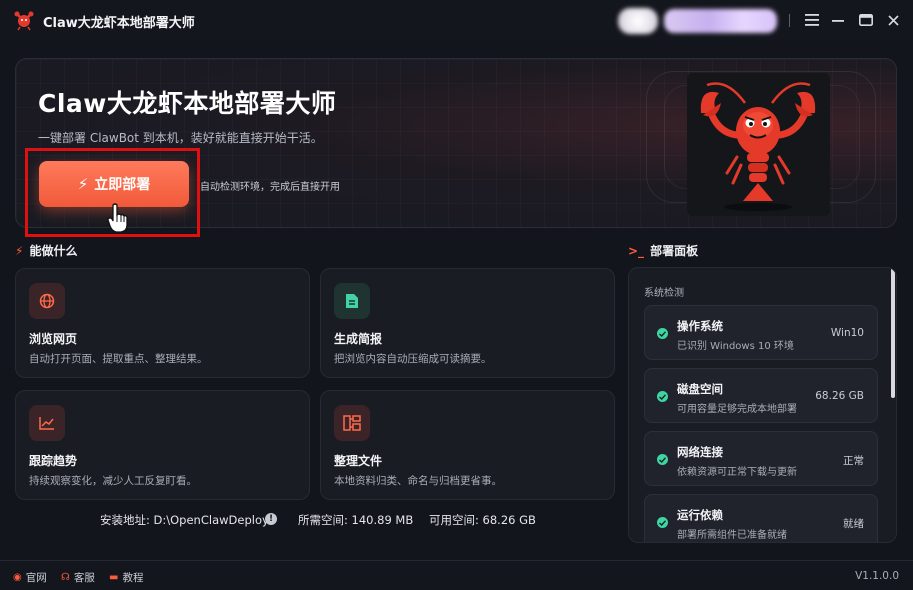  I want to click on folder-structure-icon, so click(352, 423).